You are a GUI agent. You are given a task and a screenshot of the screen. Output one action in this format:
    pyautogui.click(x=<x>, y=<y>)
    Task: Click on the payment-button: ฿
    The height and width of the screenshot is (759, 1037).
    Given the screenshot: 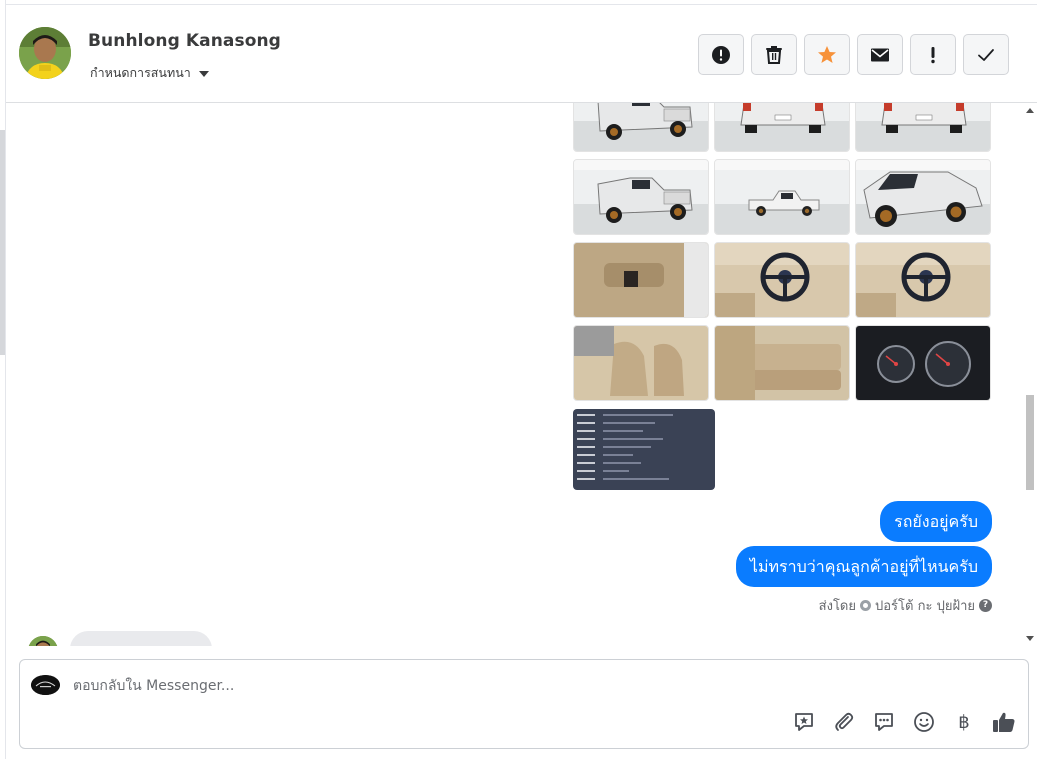 What is the action you would take?
    pyautogui.click(x=964, y=722)
    